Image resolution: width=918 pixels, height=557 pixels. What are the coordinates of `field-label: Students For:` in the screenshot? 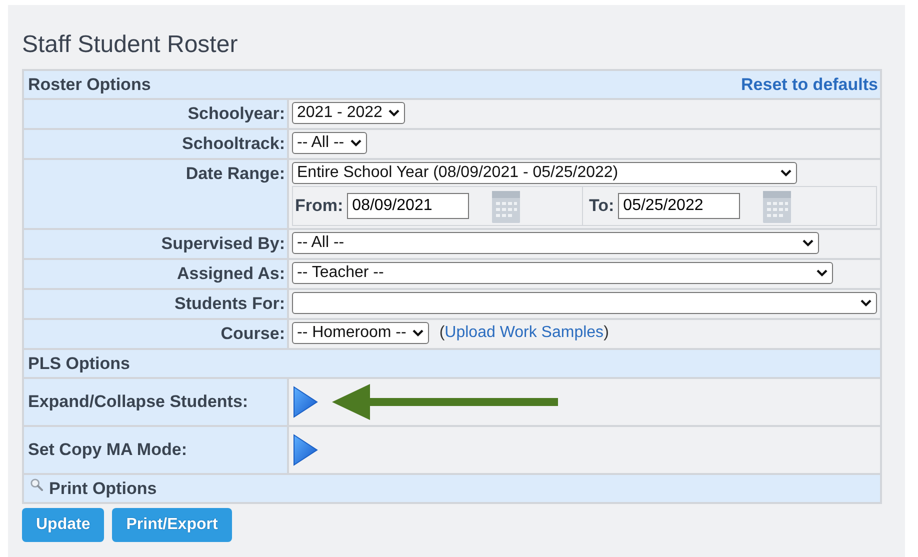 It's located at (229, 303).